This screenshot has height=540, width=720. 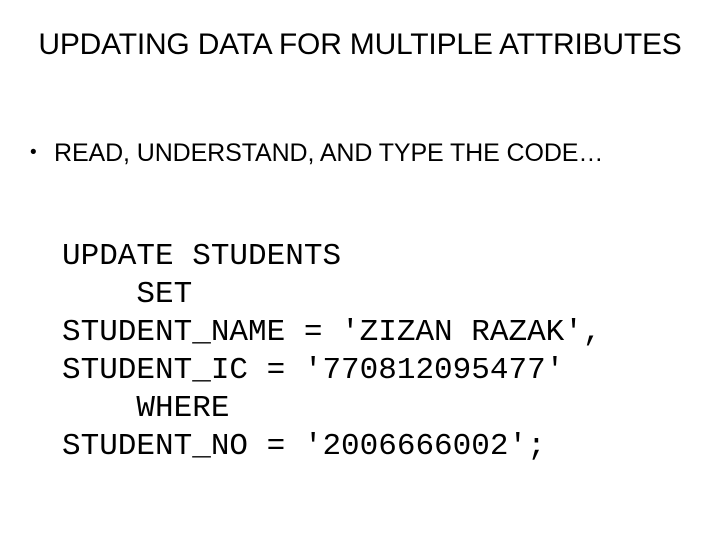 What do you see at coordinates (127, 294) in the screenshot?
I see `code-line: SET` at bounding box center [127, 294].